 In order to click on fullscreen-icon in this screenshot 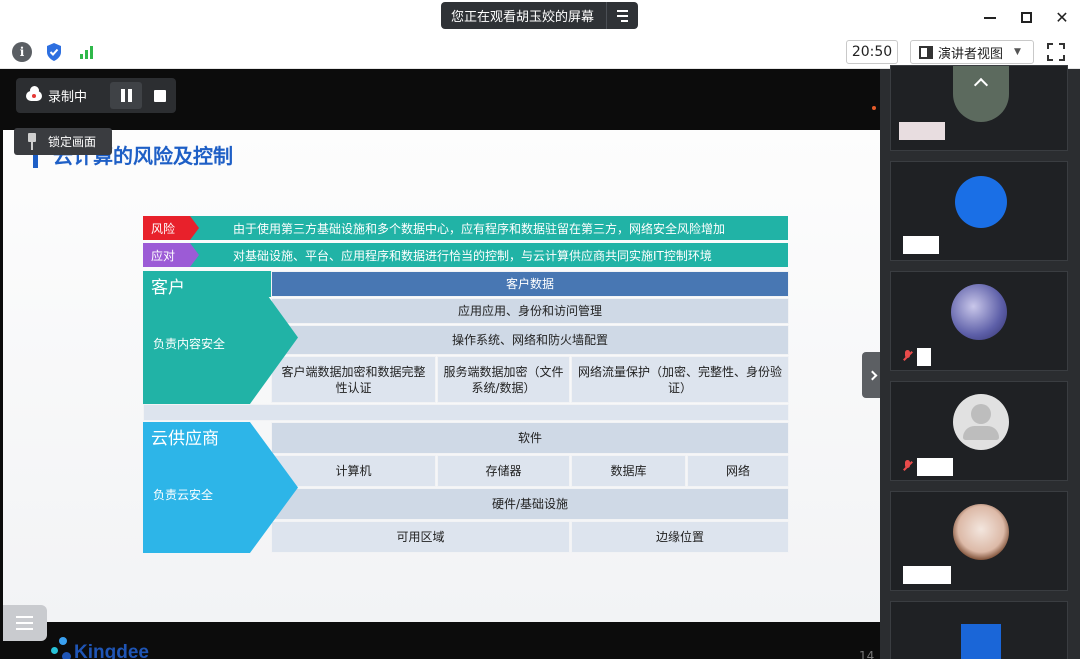, I will do `click(1056, 52)`.